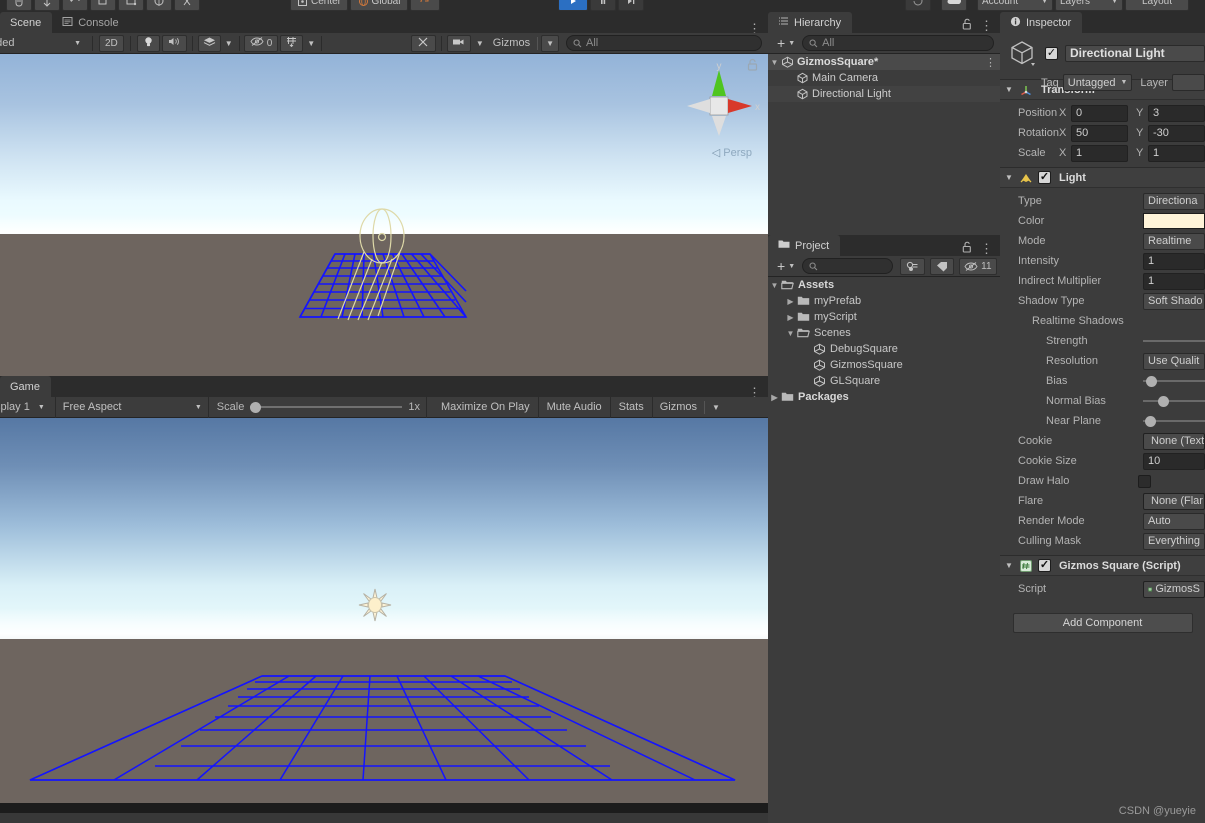  Describe the element at coordinates (884, 78) in the screenshot. I see `hierarchy-item-main-camera: Main Camera` at that location.